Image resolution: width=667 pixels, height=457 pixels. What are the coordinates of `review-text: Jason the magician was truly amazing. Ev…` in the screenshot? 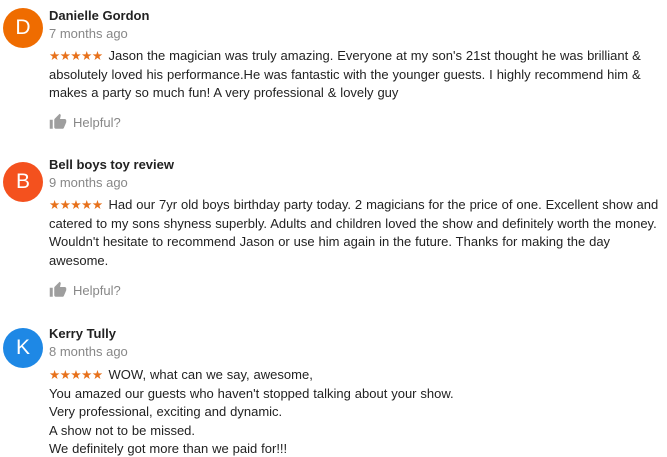 It's located at (345, 74).